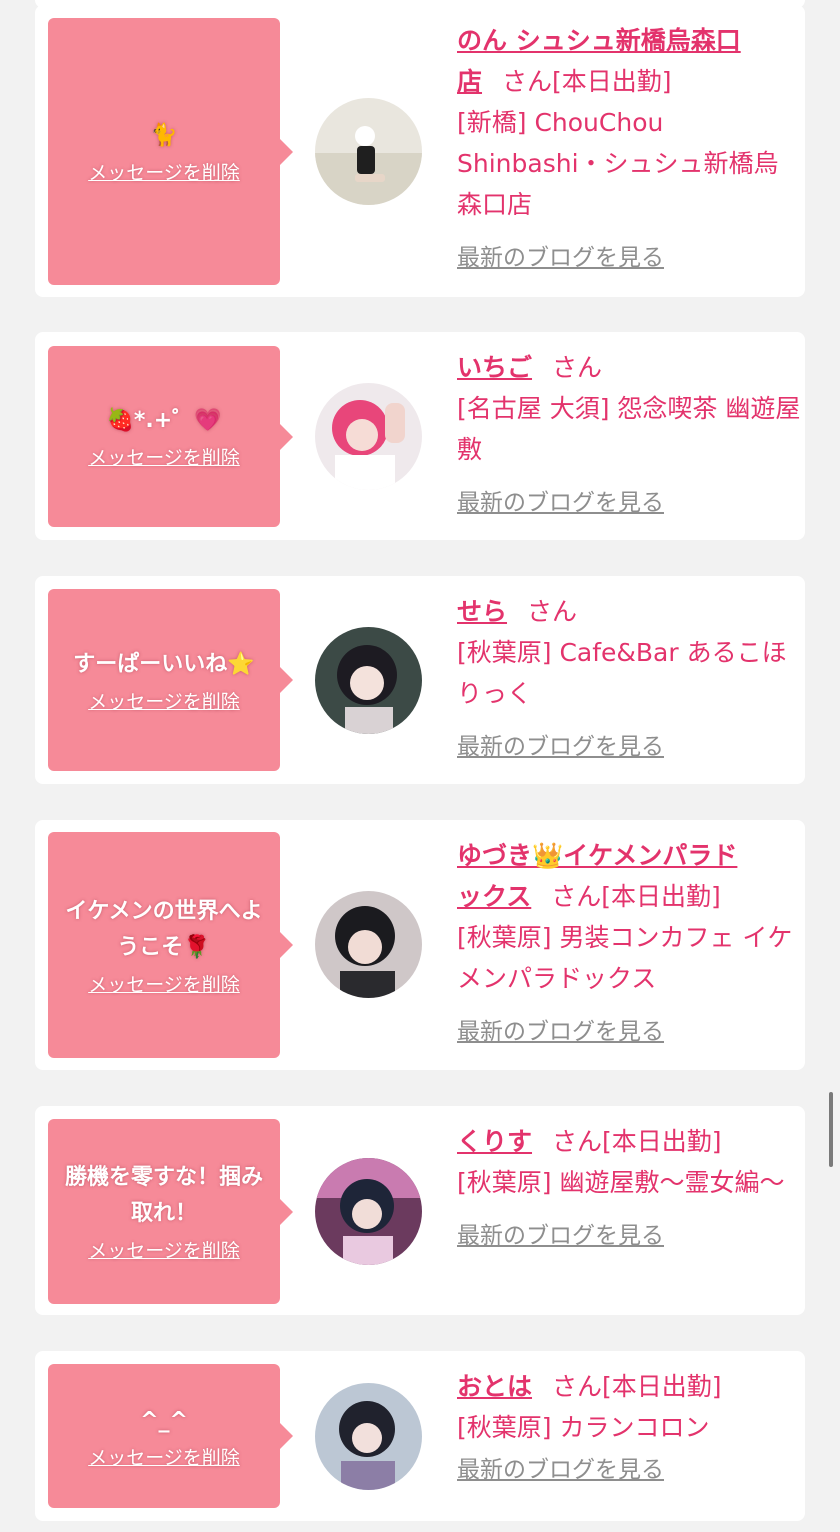 This screenshot has width=840, height=1532. What do you see at coordinates (583, 1427) in the screenshot?
I see `shop-text: [秋葉原] カランコロン` at bounding box center [583, 1427].